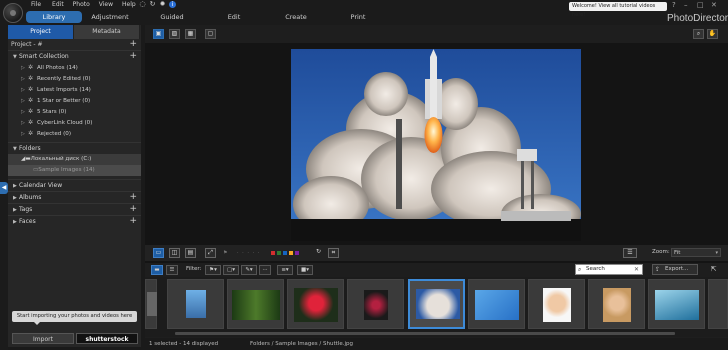 The width and height of the screenshot is (728, 350). Describe the element at coordinates (54, 17) in the screenshot. I see `mode-library: Library` at that location.